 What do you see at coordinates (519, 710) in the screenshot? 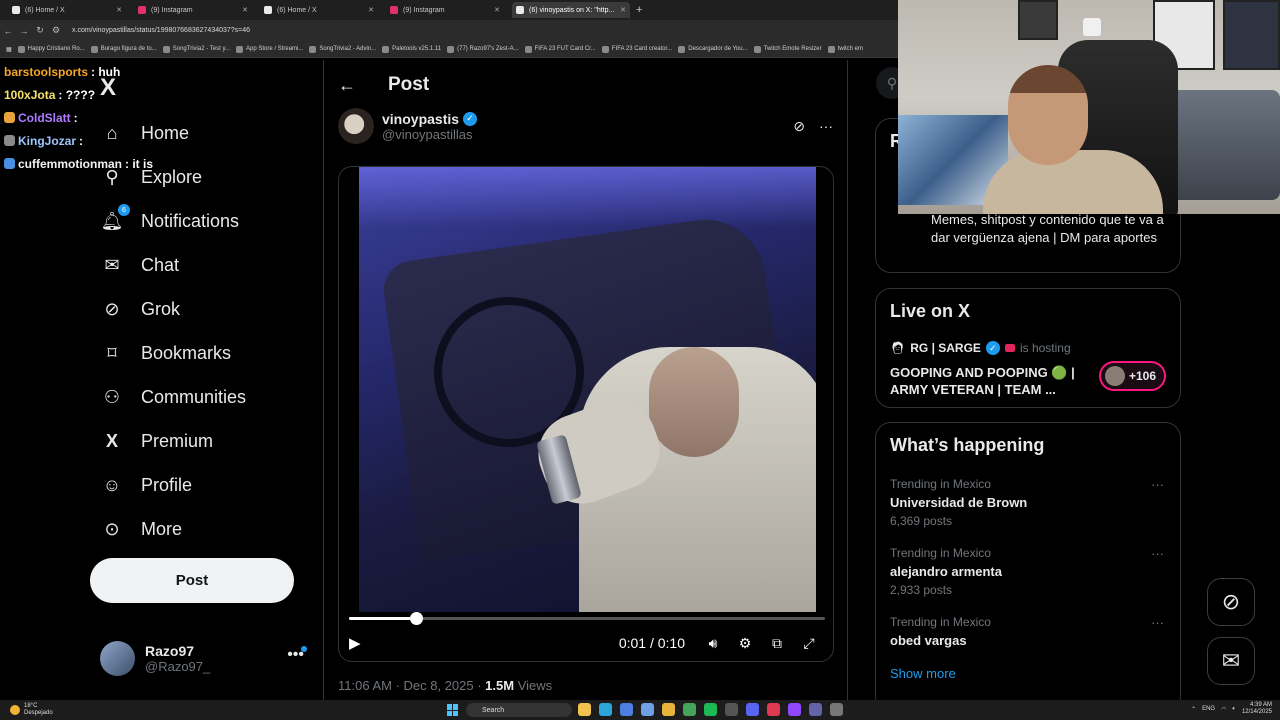
I see `taskbar-search: Search` at bounding box center [519, 710].